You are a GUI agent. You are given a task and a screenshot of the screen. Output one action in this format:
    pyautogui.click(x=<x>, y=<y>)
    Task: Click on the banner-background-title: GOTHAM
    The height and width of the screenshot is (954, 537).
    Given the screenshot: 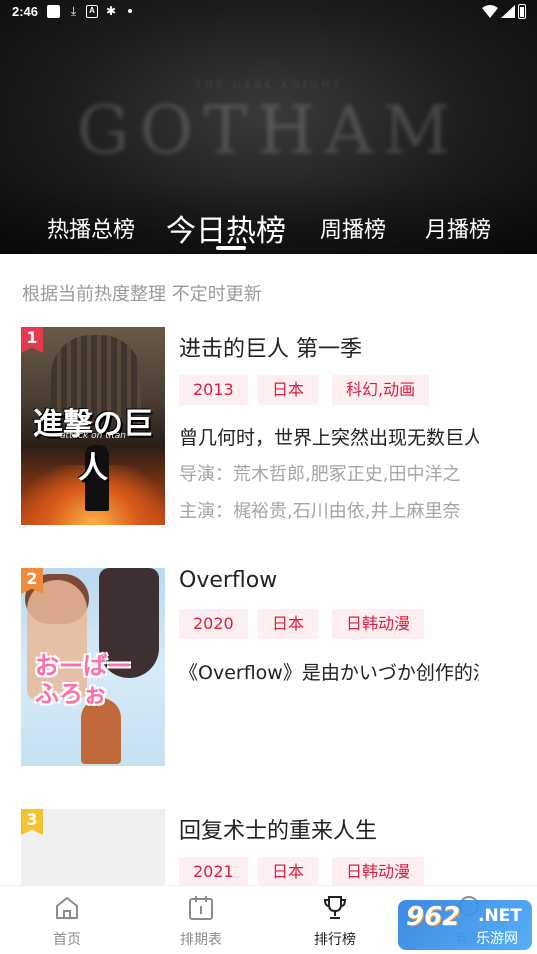 What is the action you would take?
    pyautogui.click(x=268, y=130)
    